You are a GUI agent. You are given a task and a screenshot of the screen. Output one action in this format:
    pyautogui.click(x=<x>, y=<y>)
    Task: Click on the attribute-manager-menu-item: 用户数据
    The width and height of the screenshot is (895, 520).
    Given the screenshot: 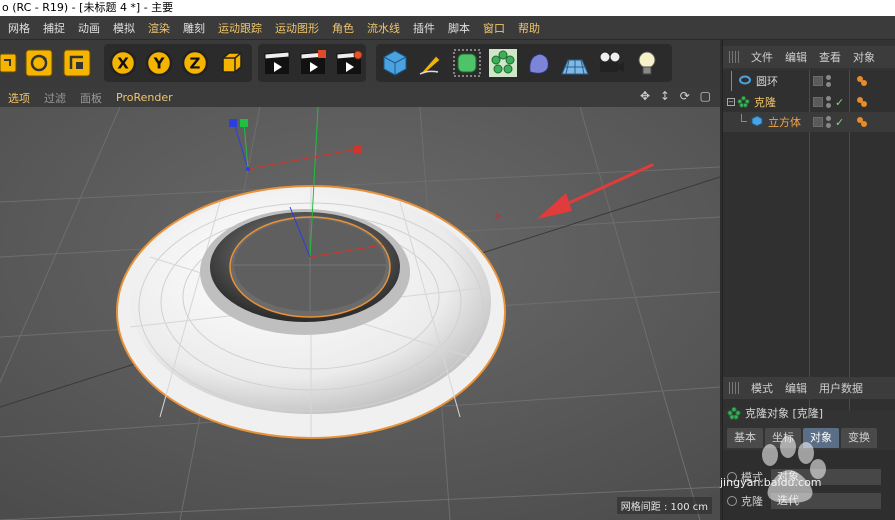 What is the action you would take?
    pyautogui.click(x=841, y=388)
    